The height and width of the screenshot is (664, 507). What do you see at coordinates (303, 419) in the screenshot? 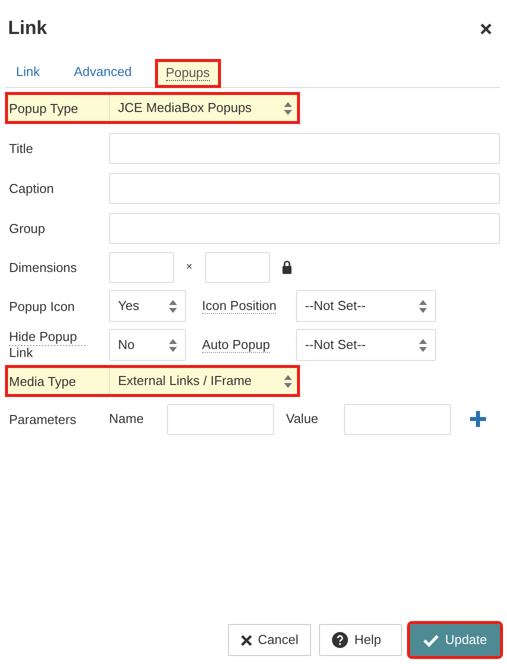
I see `field-label: Value` at bounding box center [303, 419].